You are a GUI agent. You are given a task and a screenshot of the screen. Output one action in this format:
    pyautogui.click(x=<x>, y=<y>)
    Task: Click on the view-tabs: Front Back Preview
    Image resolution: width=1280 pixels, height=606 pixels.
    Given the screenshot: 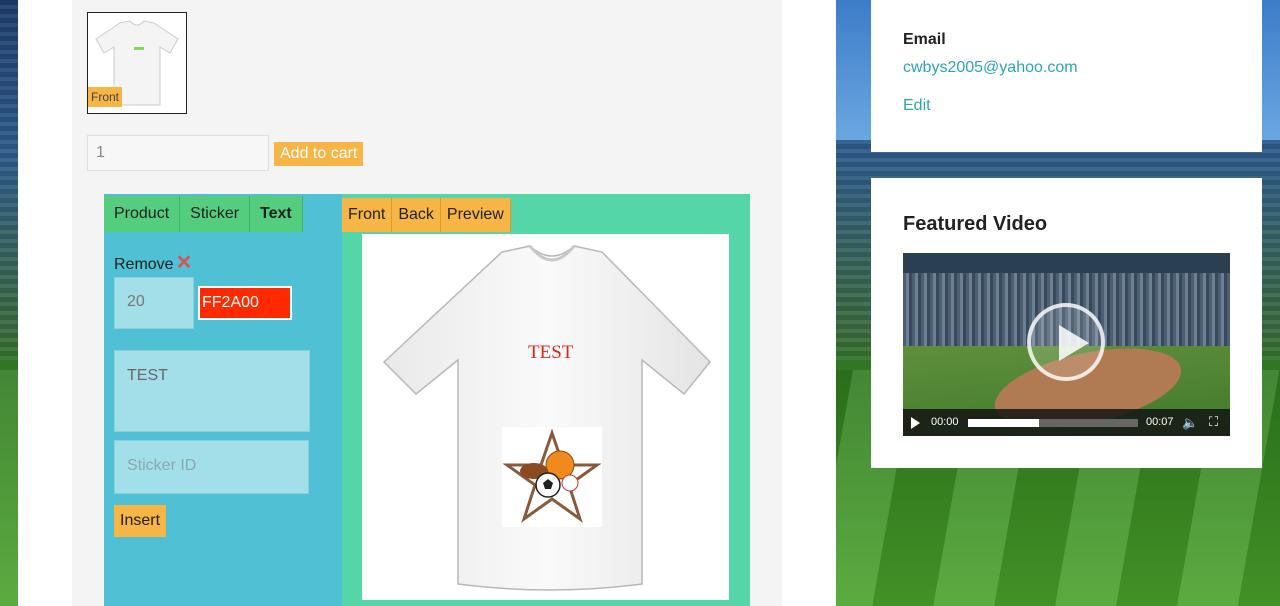 What is the action you would take?
    pyautogui.click(x=426, y=215)
    